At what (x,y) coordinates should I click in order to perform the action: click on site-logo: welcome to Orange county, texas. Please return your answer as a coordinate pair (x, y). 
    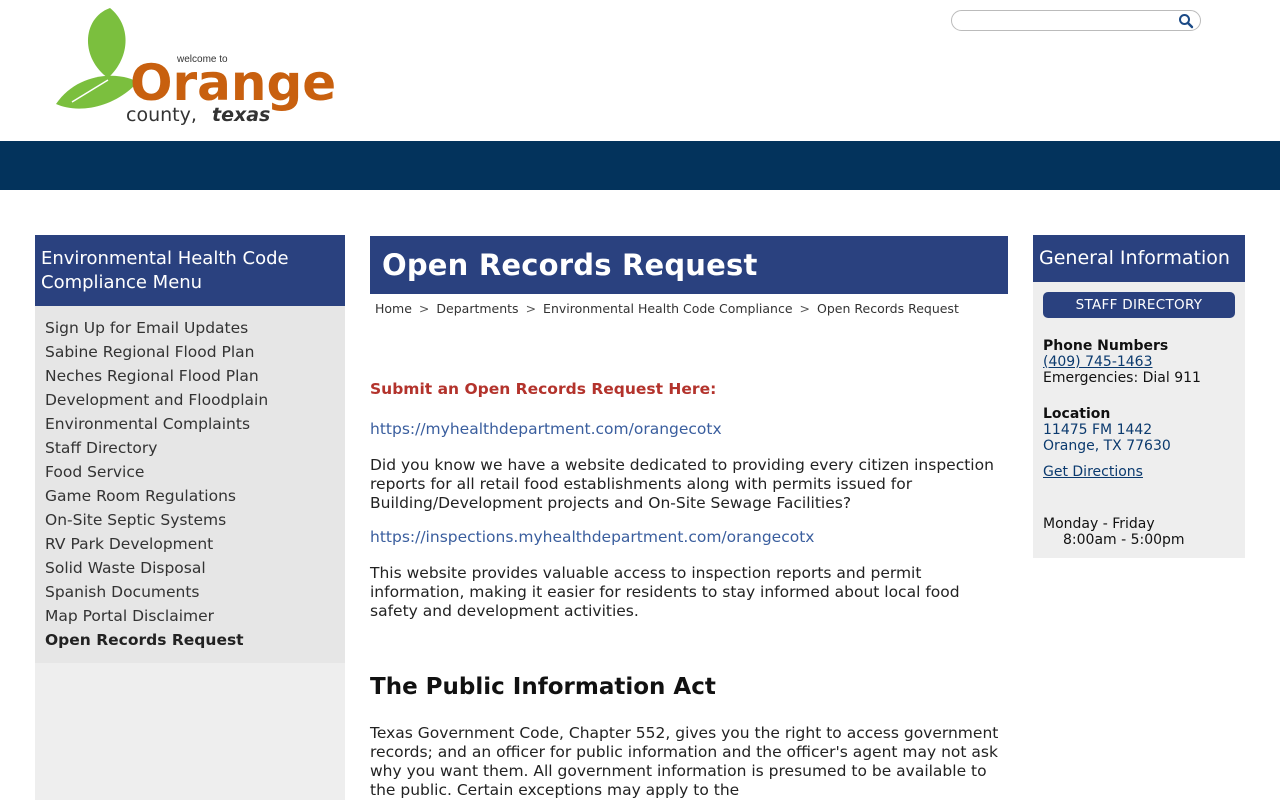
    Looking at the image, I should click on (202, 66).